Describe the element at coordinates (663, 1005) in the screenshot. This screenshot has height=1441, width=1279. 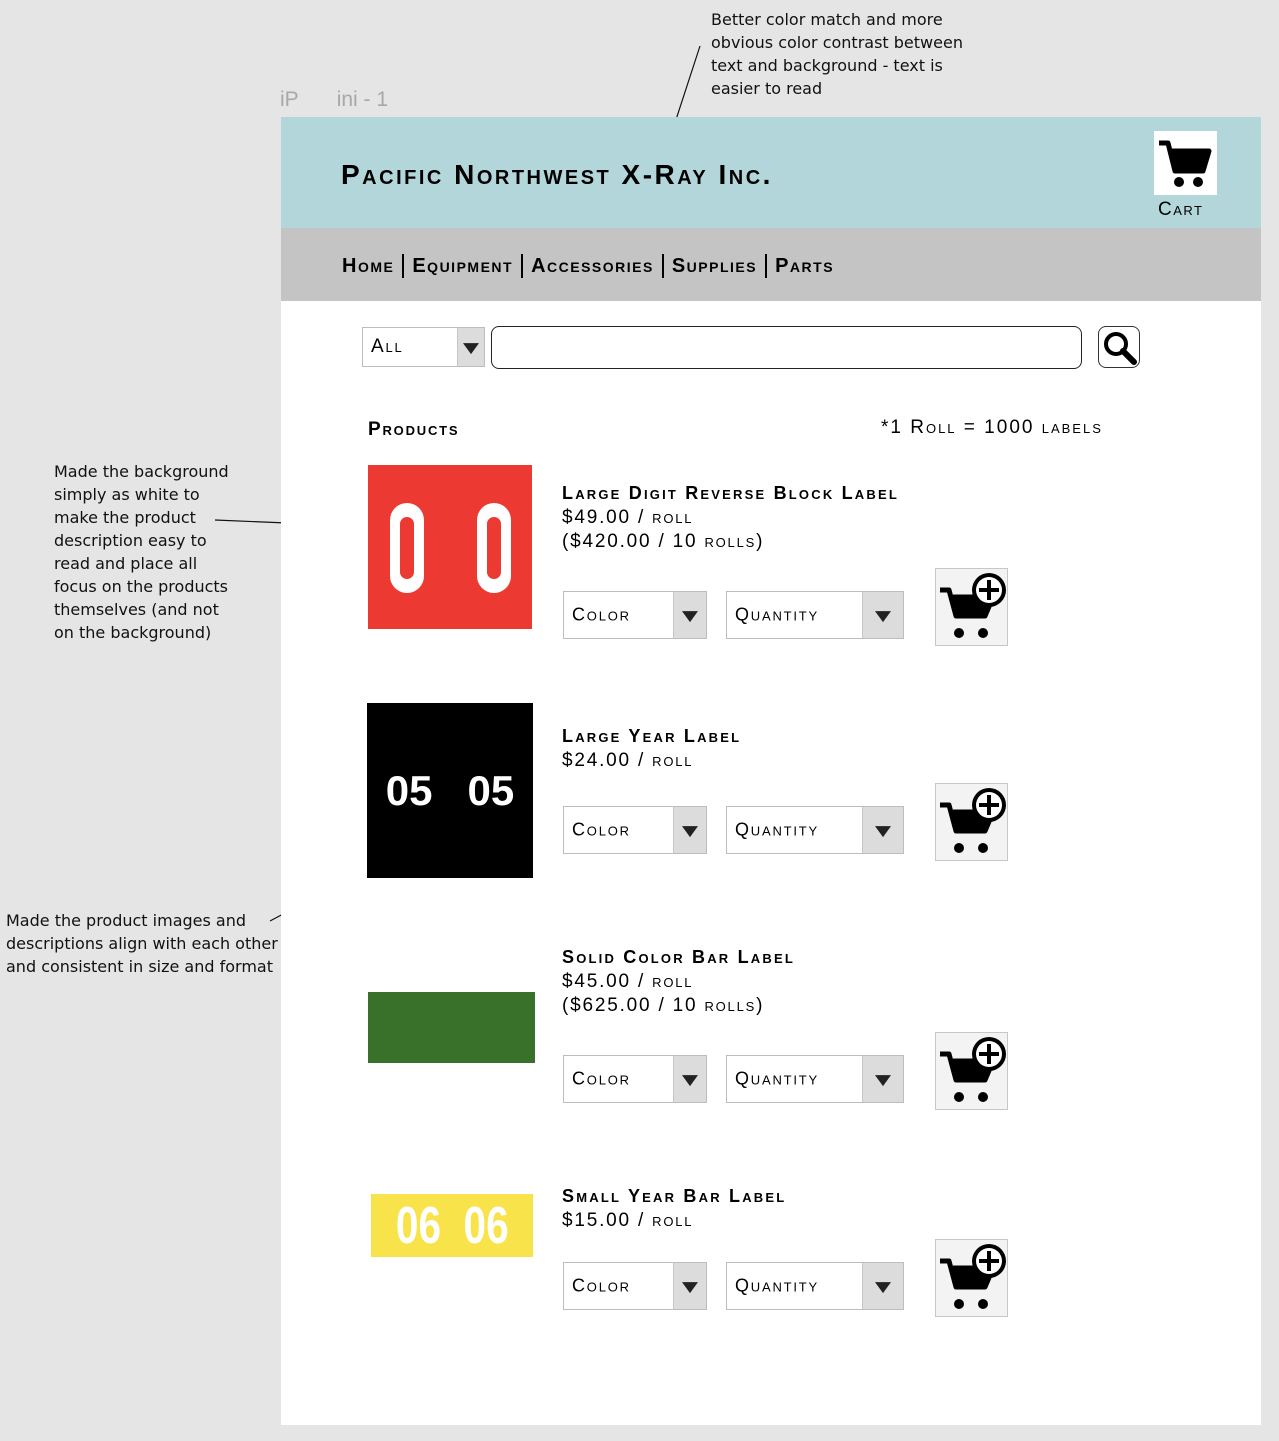
I see `product-bulk-price: ($625.00 / 10 rolls)` at that location.